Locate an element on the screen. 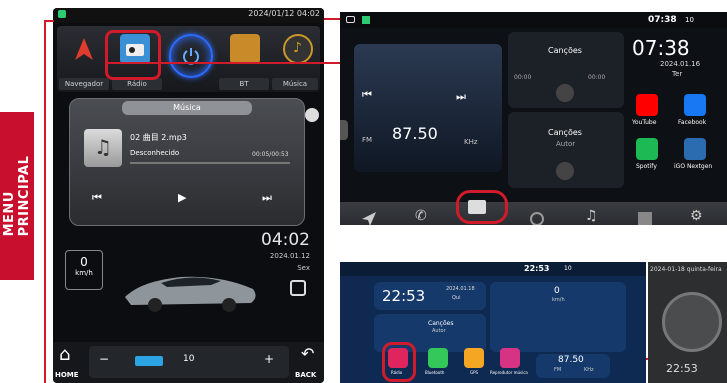 The height and width of the screenshot is (383, 727). back-icon: ↶ is located at coordinates (307, 353).